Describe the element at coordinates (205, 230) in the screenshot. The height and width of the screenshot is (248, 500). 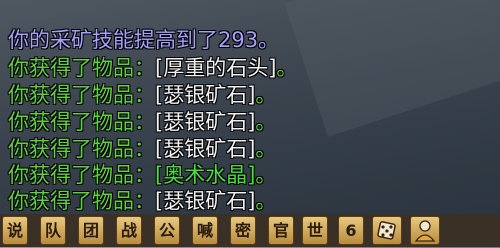
I see `channel-tab-yell: 喊` at that location.